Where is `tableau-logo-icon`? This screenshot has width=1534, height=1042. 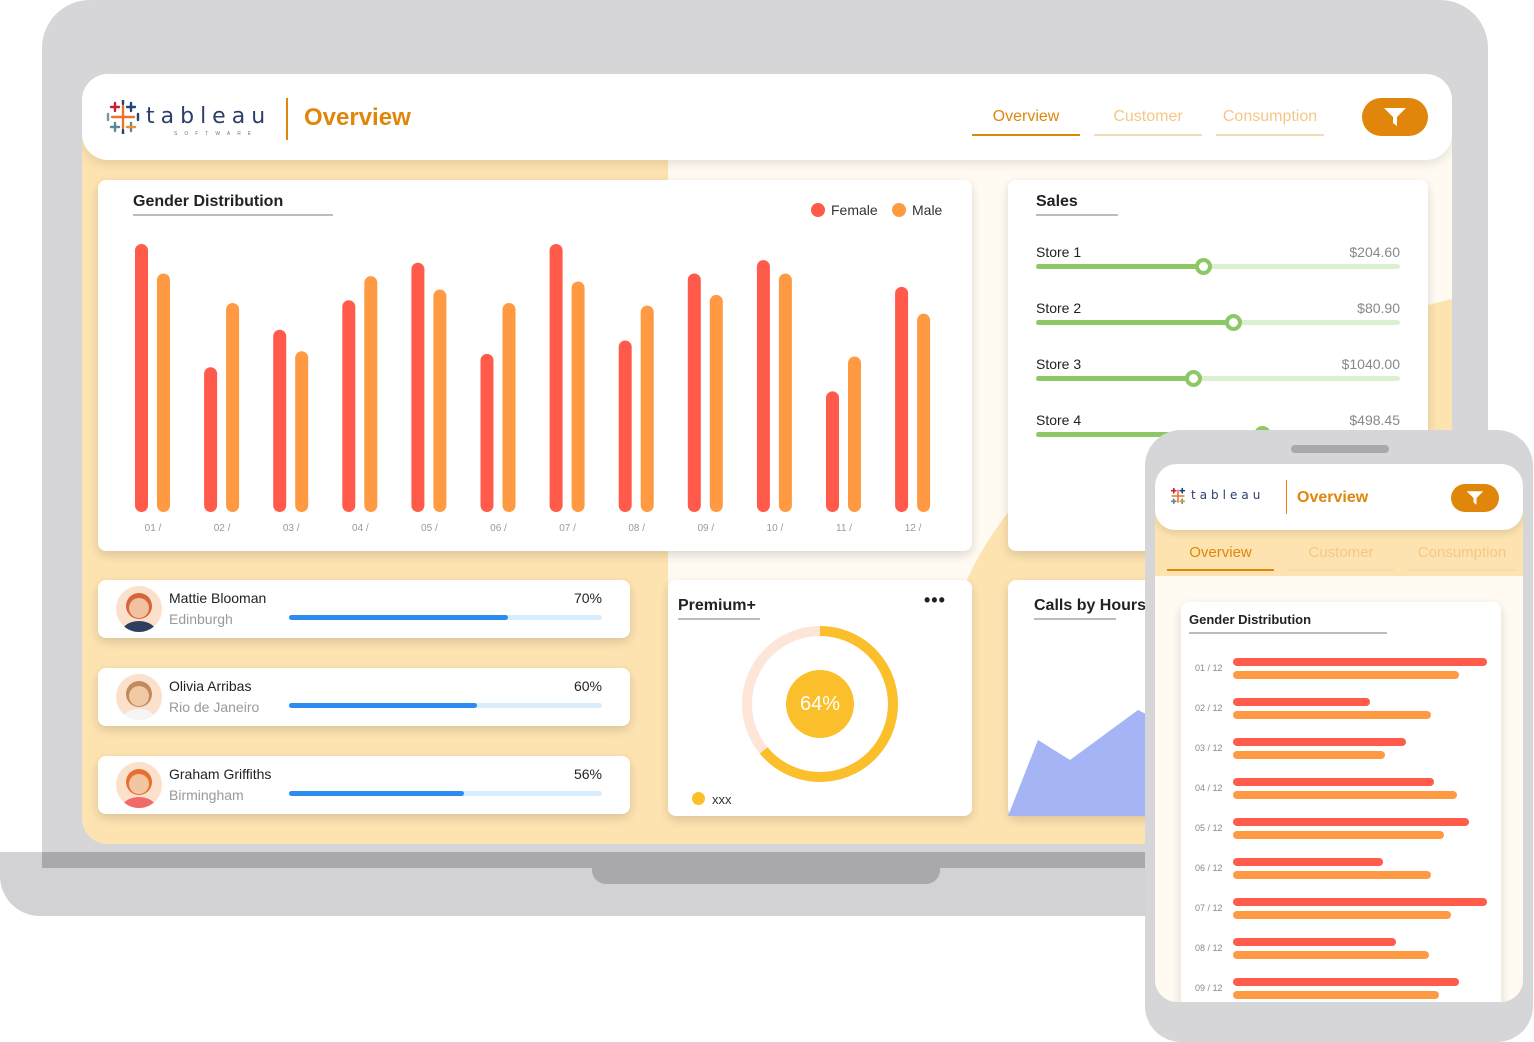 tableau-logo-icon is located at coordinates (123, 117).